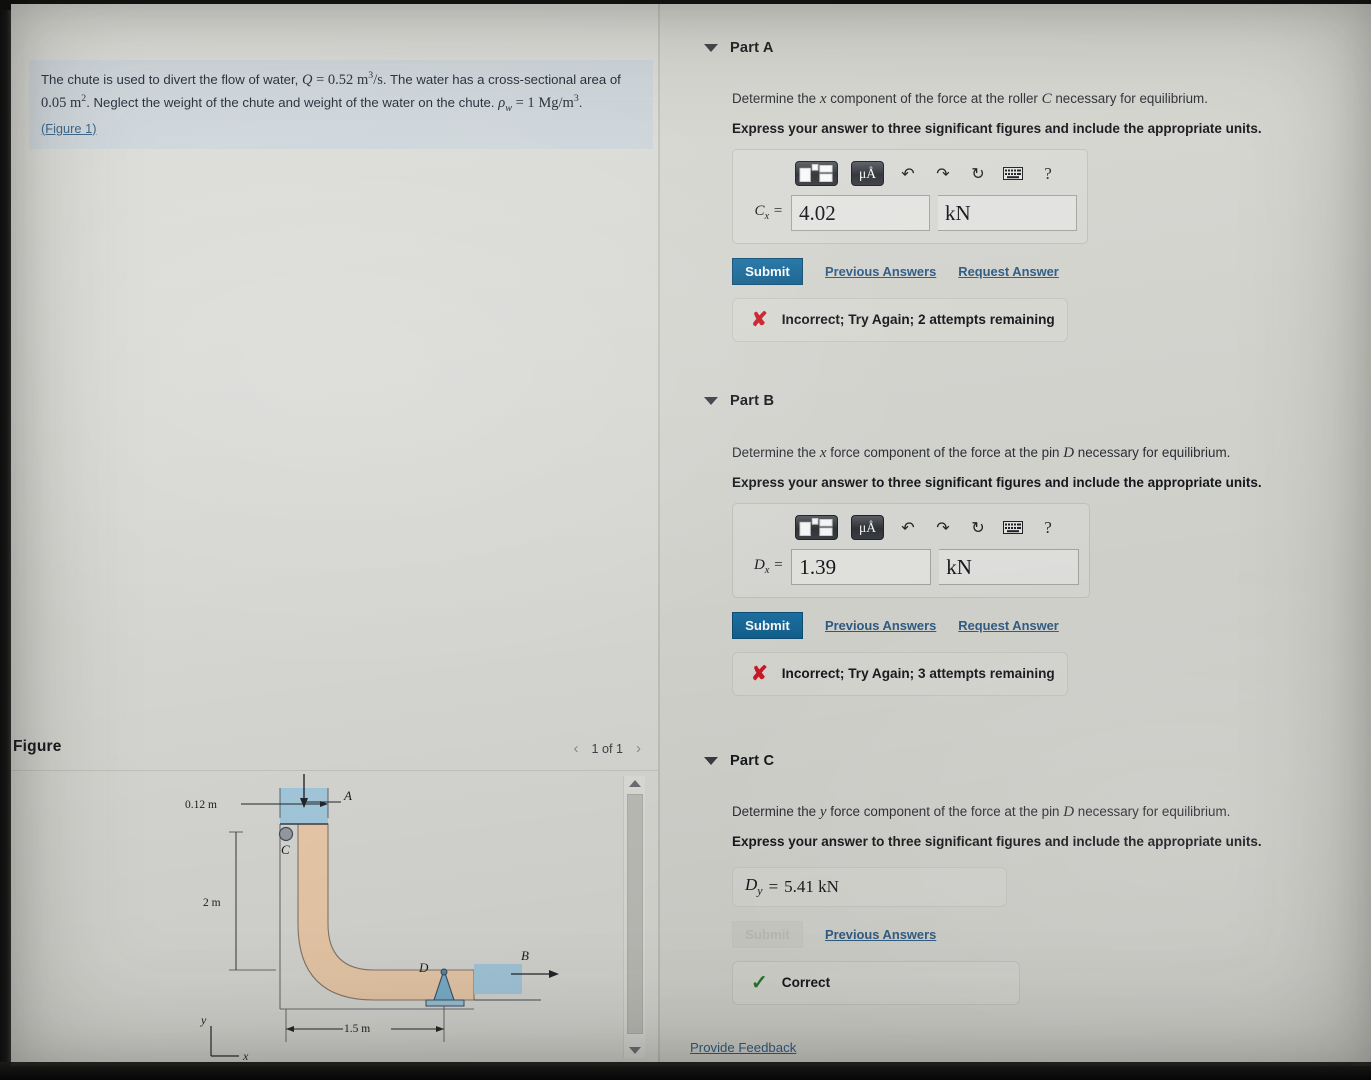 This screenshot has width=1371, height=1080. What do you see at coordinates (54, 103) in the screenshot?
I see `problem-area-value: 0.05` at bounding box center [54, 103].